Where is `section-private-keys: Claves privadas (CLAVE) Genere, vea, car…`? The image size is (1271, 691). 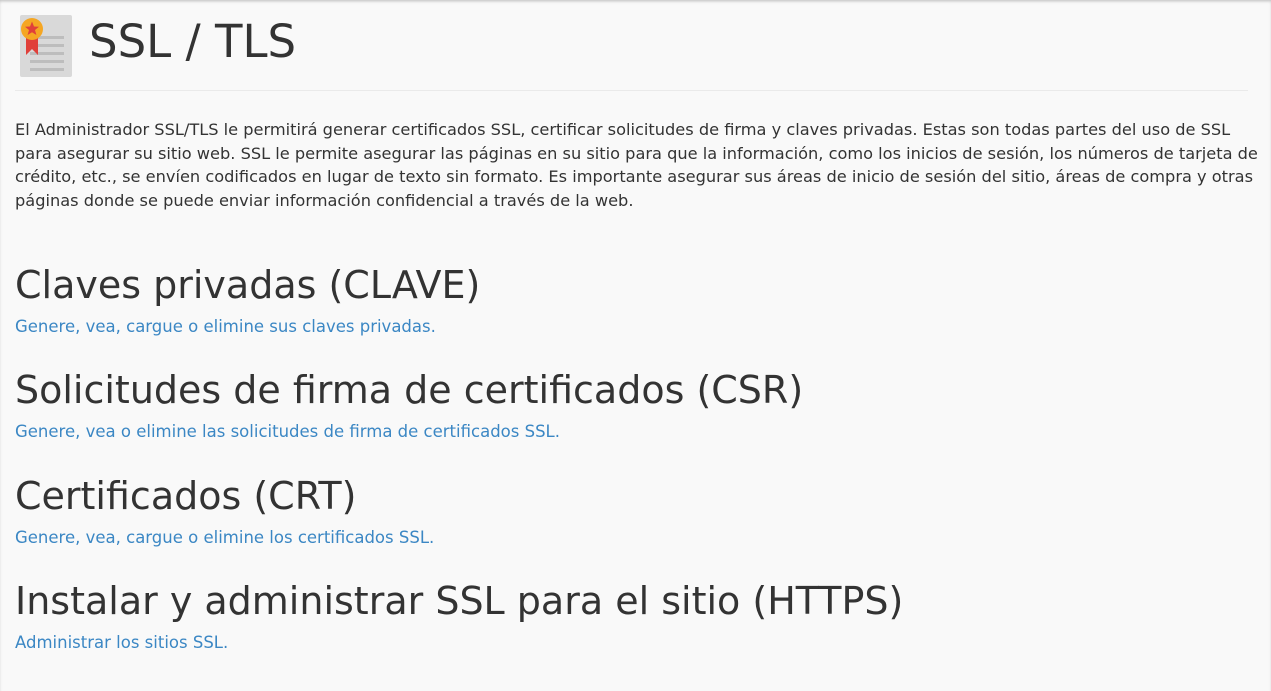 section-private-keys: Claves privadas (CLAVE) Genere, vea, car… is located at coordinates (635, 300).